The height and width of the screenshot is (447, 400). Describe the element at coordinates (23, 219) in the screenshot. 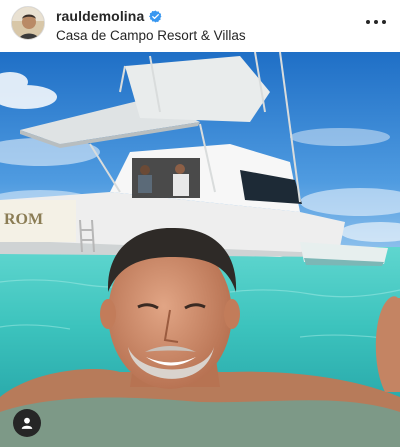

I see `boat-name: ROM` at that location.